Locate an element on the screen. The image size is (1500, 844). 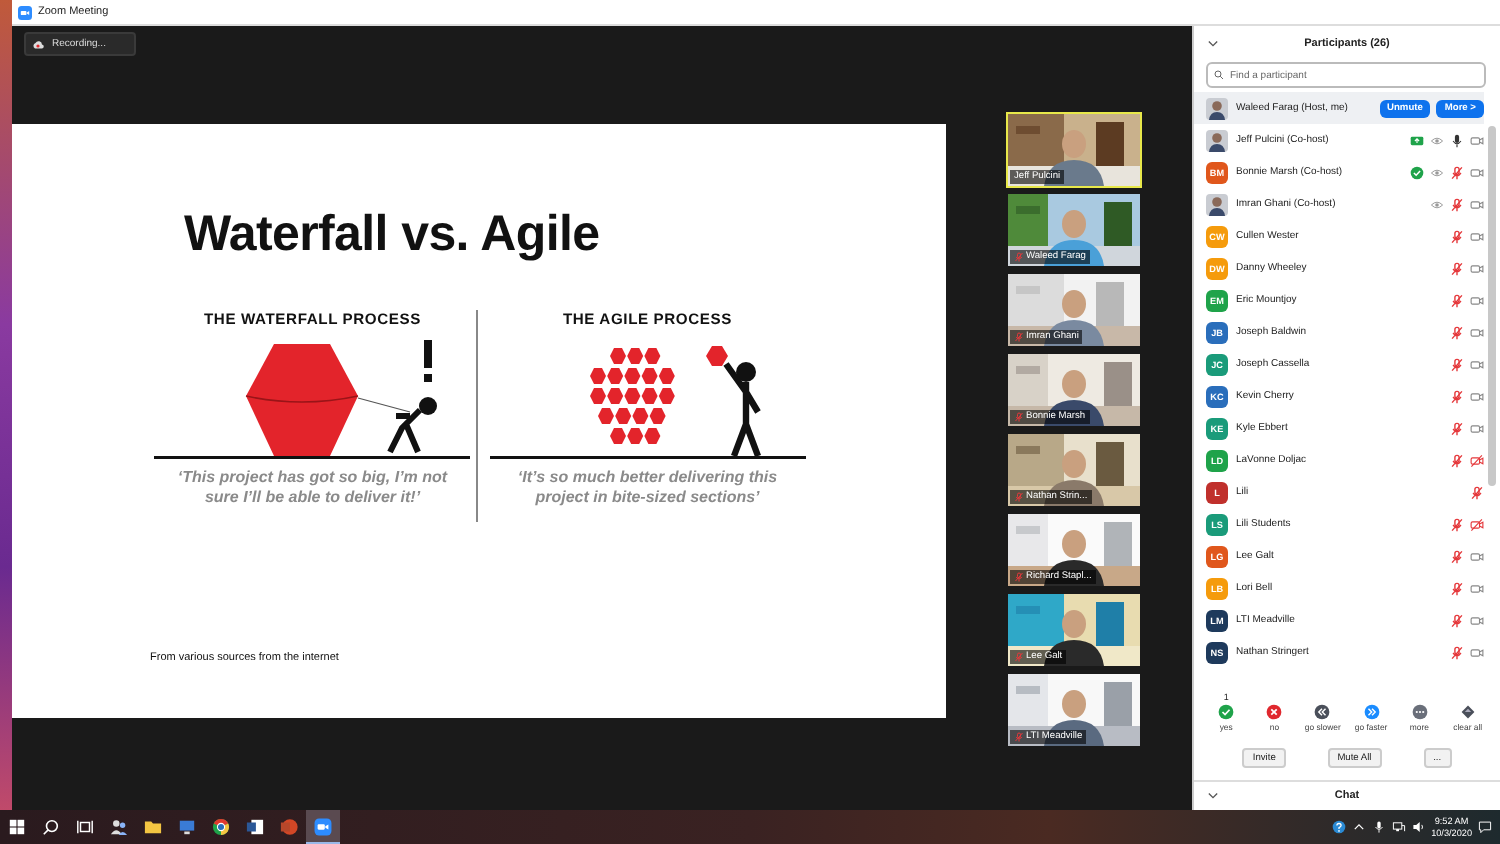
presentation-icon is located at coordinates (289, 827).